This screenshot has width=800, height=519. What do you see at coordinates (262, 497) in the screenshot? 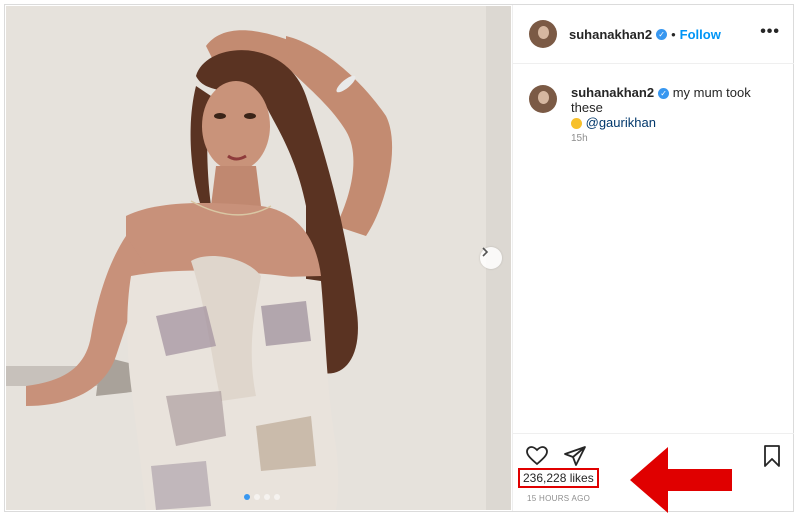
I see `carousel-dots` at bounding box center [262, 497].